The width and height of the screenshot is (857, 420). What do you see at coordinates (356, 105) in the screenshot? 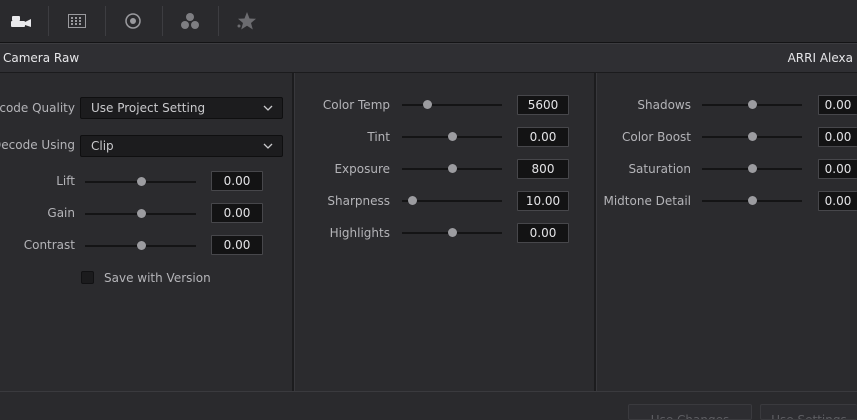
I see `color-temp-label: Color Temp` at bounding box center [356, 105].